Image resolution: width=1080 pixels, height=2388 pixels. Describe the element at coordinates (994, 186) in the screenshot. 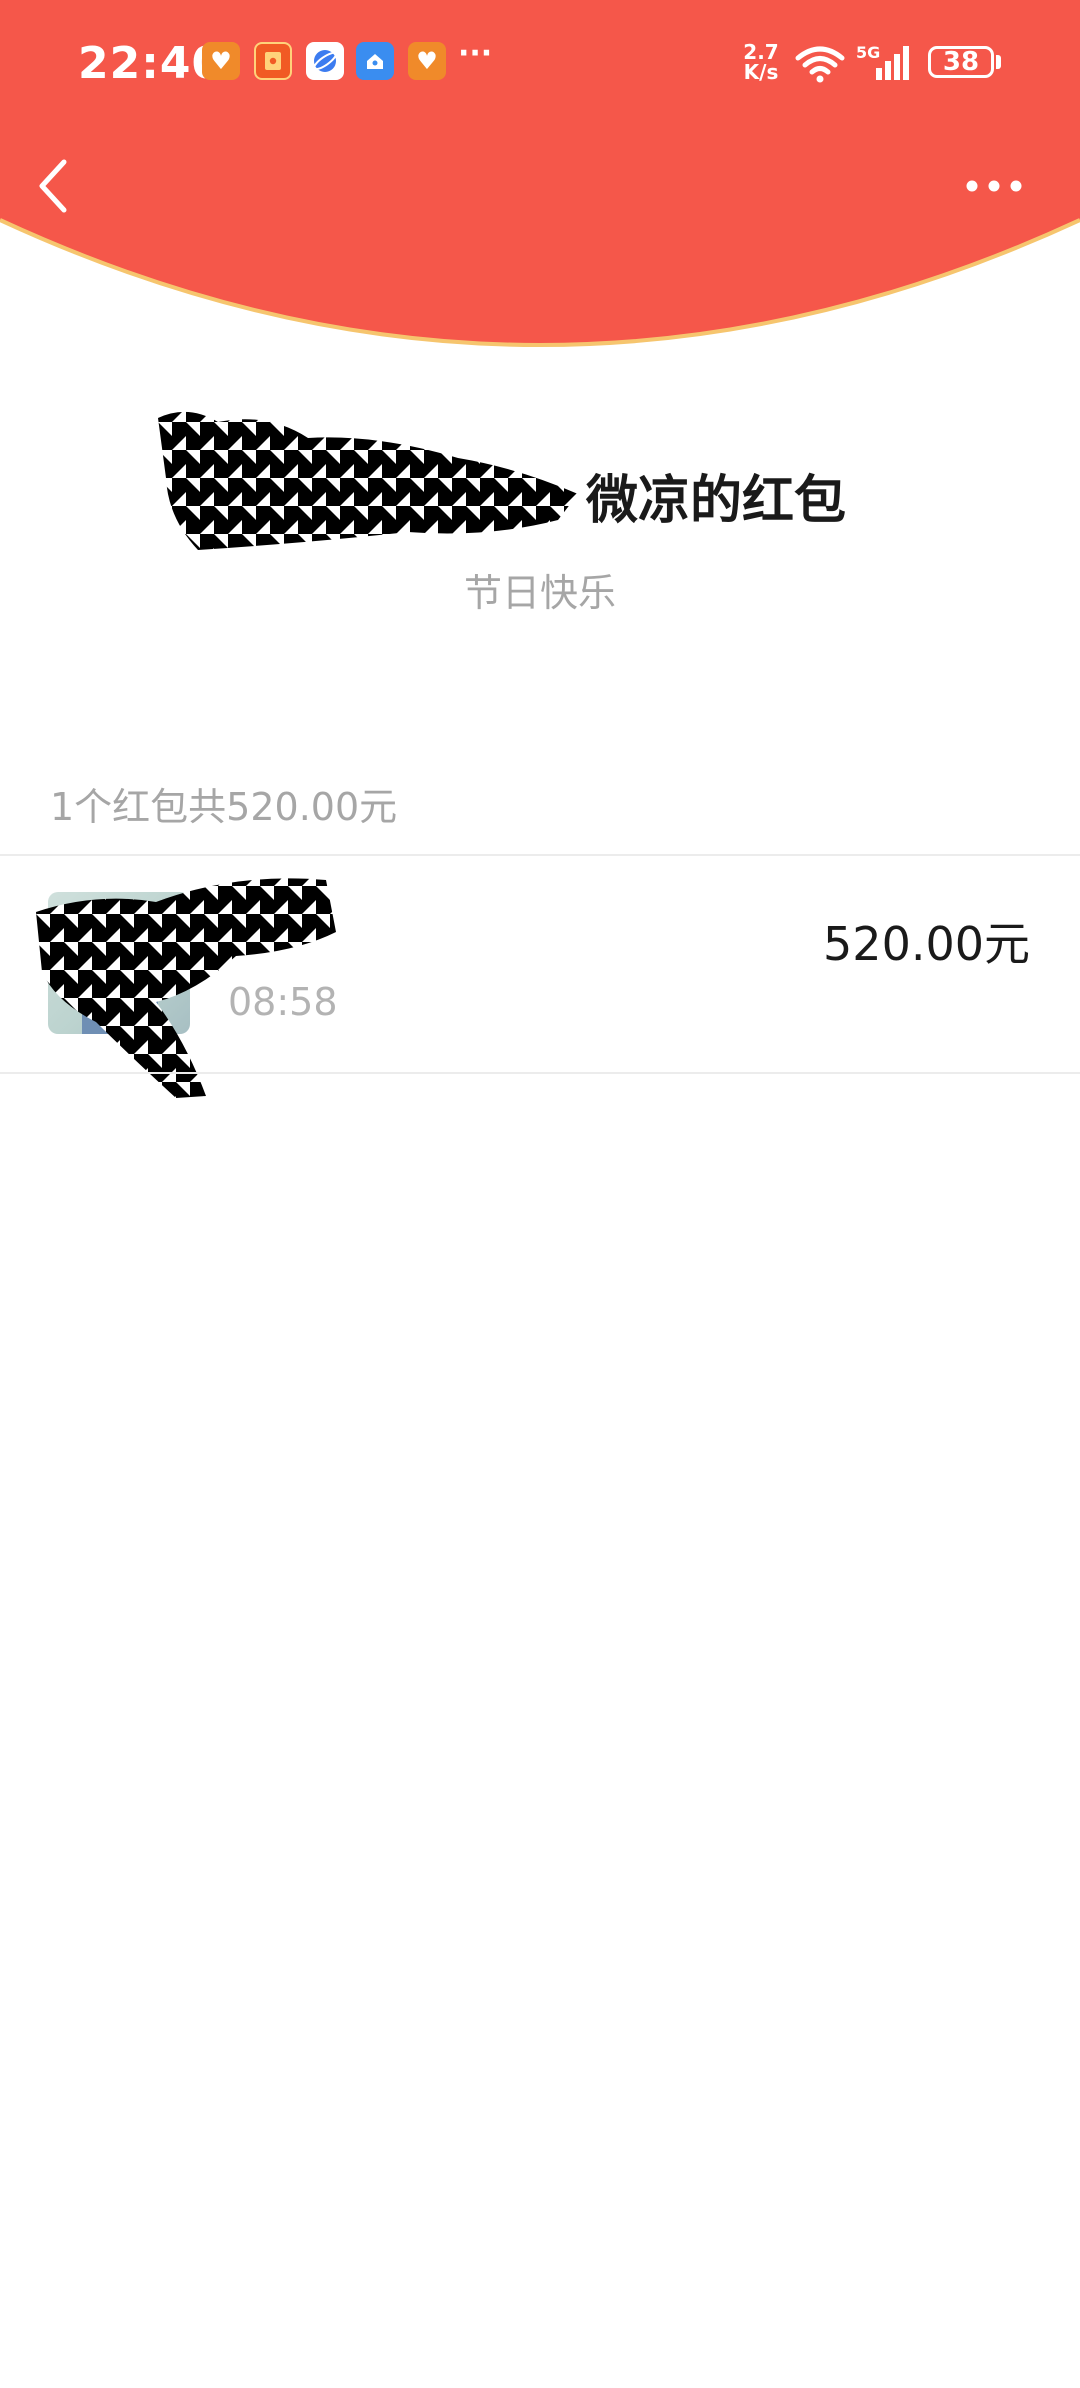

I see `ellipsis-icon` at that location.